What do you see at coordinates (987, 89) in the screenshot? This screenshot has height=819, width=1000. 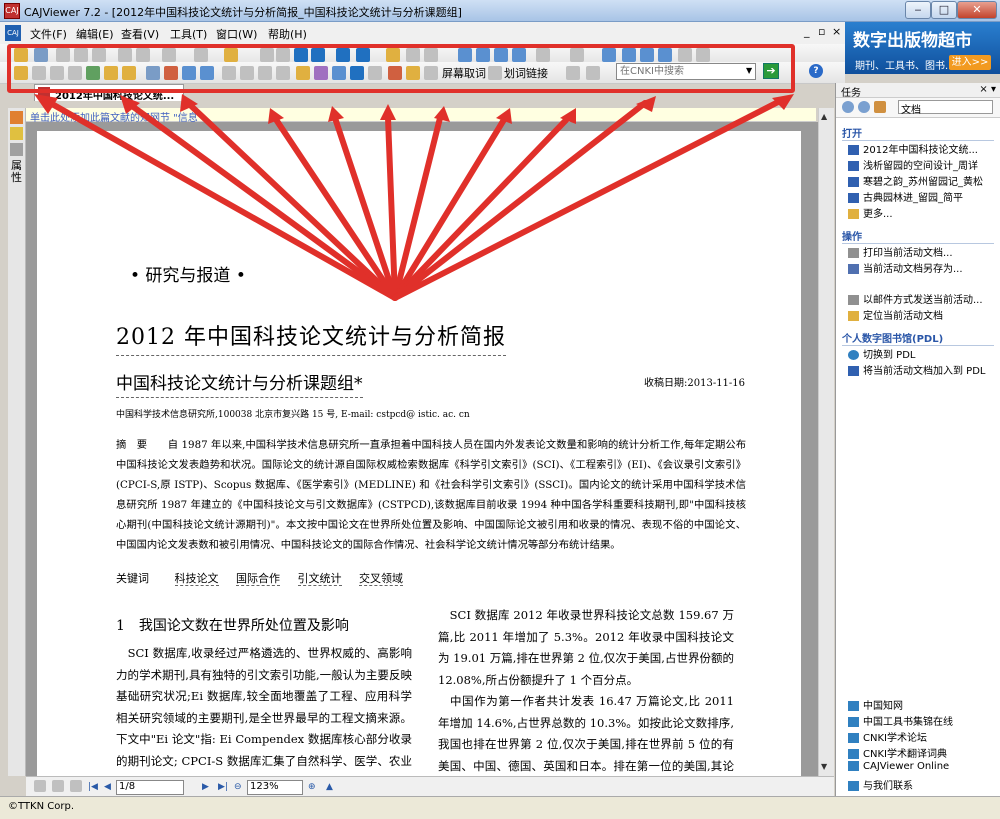 I see `task-pane-close-icon: × ▾` at bounding box center [987, 89].